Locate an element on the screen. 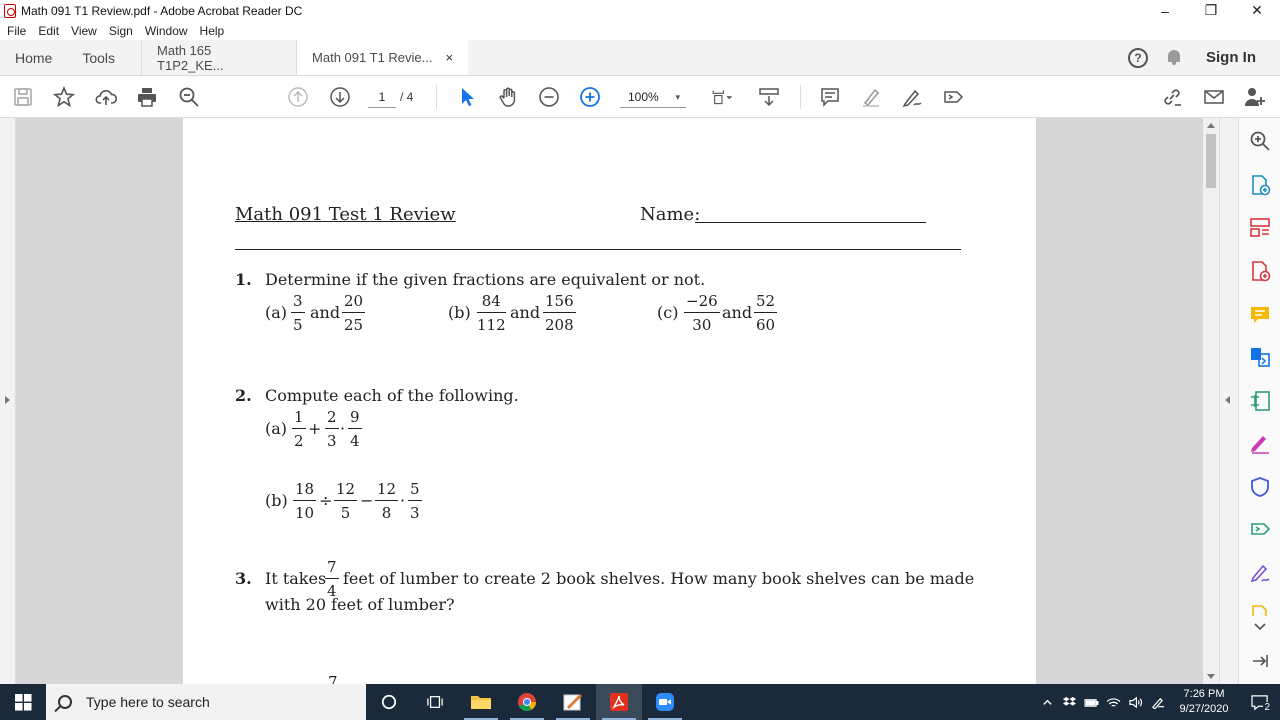 The width and height of the screenshot is (1280, 720). highlight-pen-icon is located at coordinates (871, 97).